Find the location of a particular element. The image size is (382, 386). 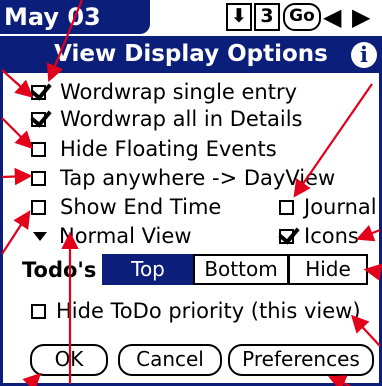

option-label: Journal is located at coordinates (340, 207).